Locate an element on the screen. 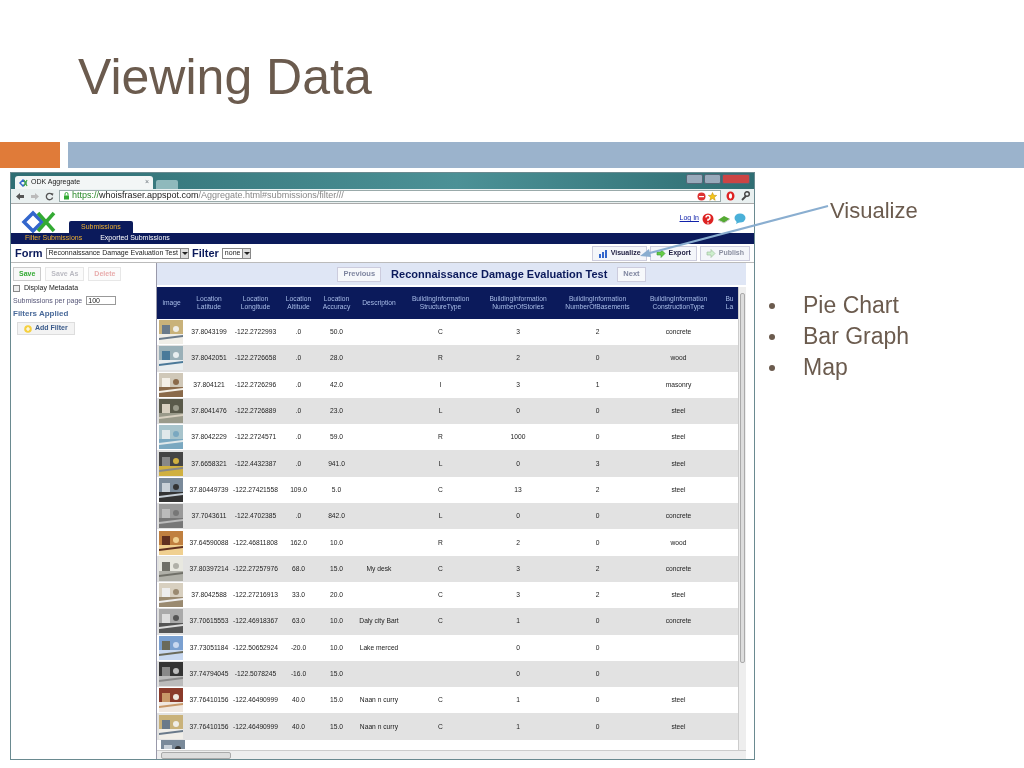 This screenshot has height=768, width=1024. bullet-text: Bar Graph is located at coordinates (856, 336).